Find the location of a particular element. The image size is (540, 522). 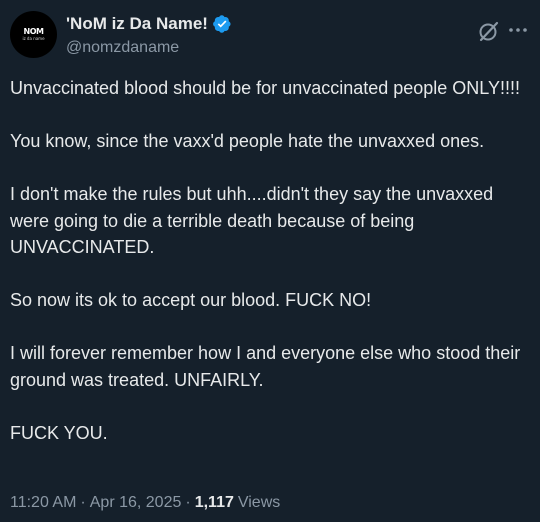

tweet-time: 11:20 AM is located at coordinates (43, 503).